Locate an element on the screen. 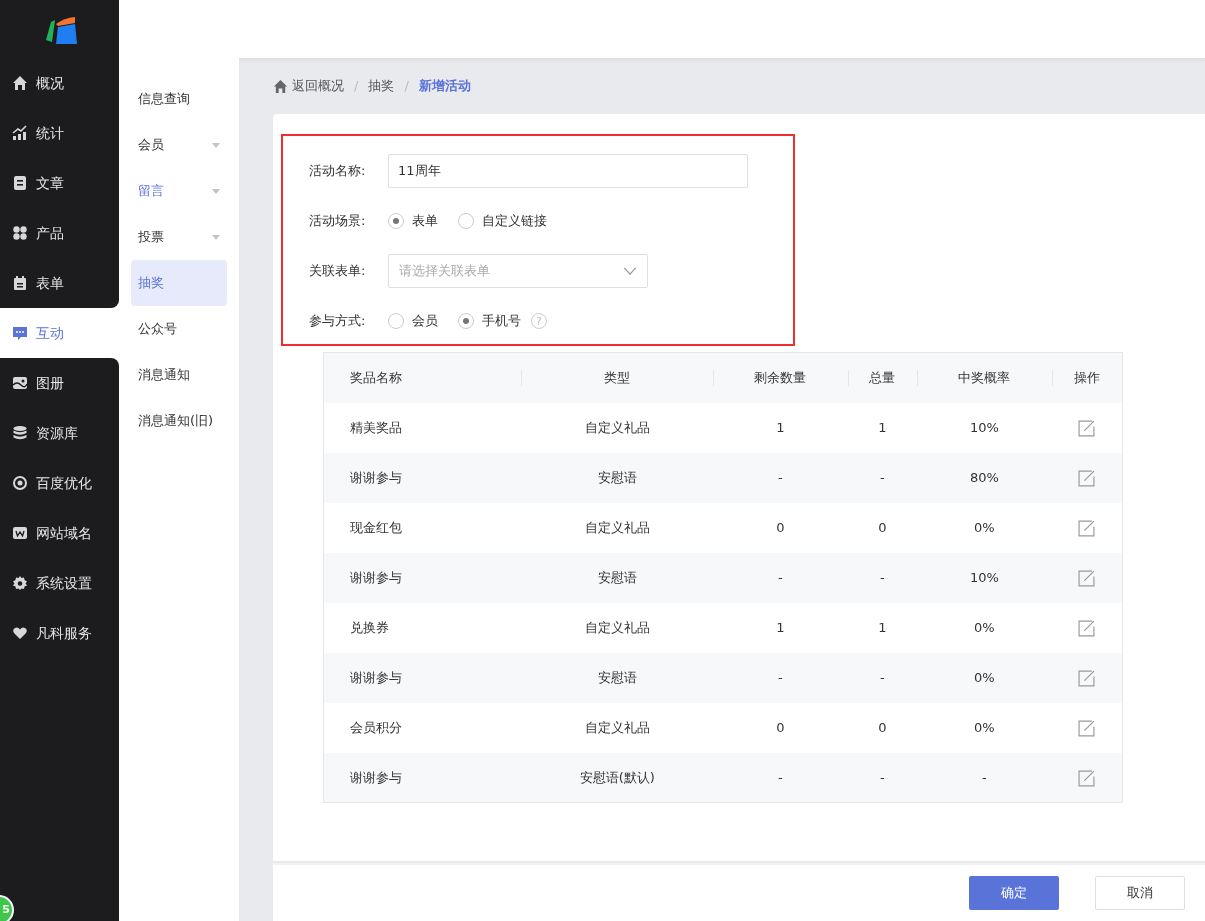  nav-item: 统计 is located at coordinates (59, 133).